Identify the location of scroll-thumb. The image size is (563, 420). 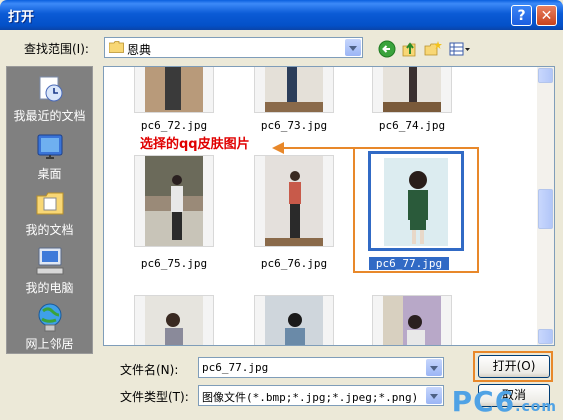
(545, 209).